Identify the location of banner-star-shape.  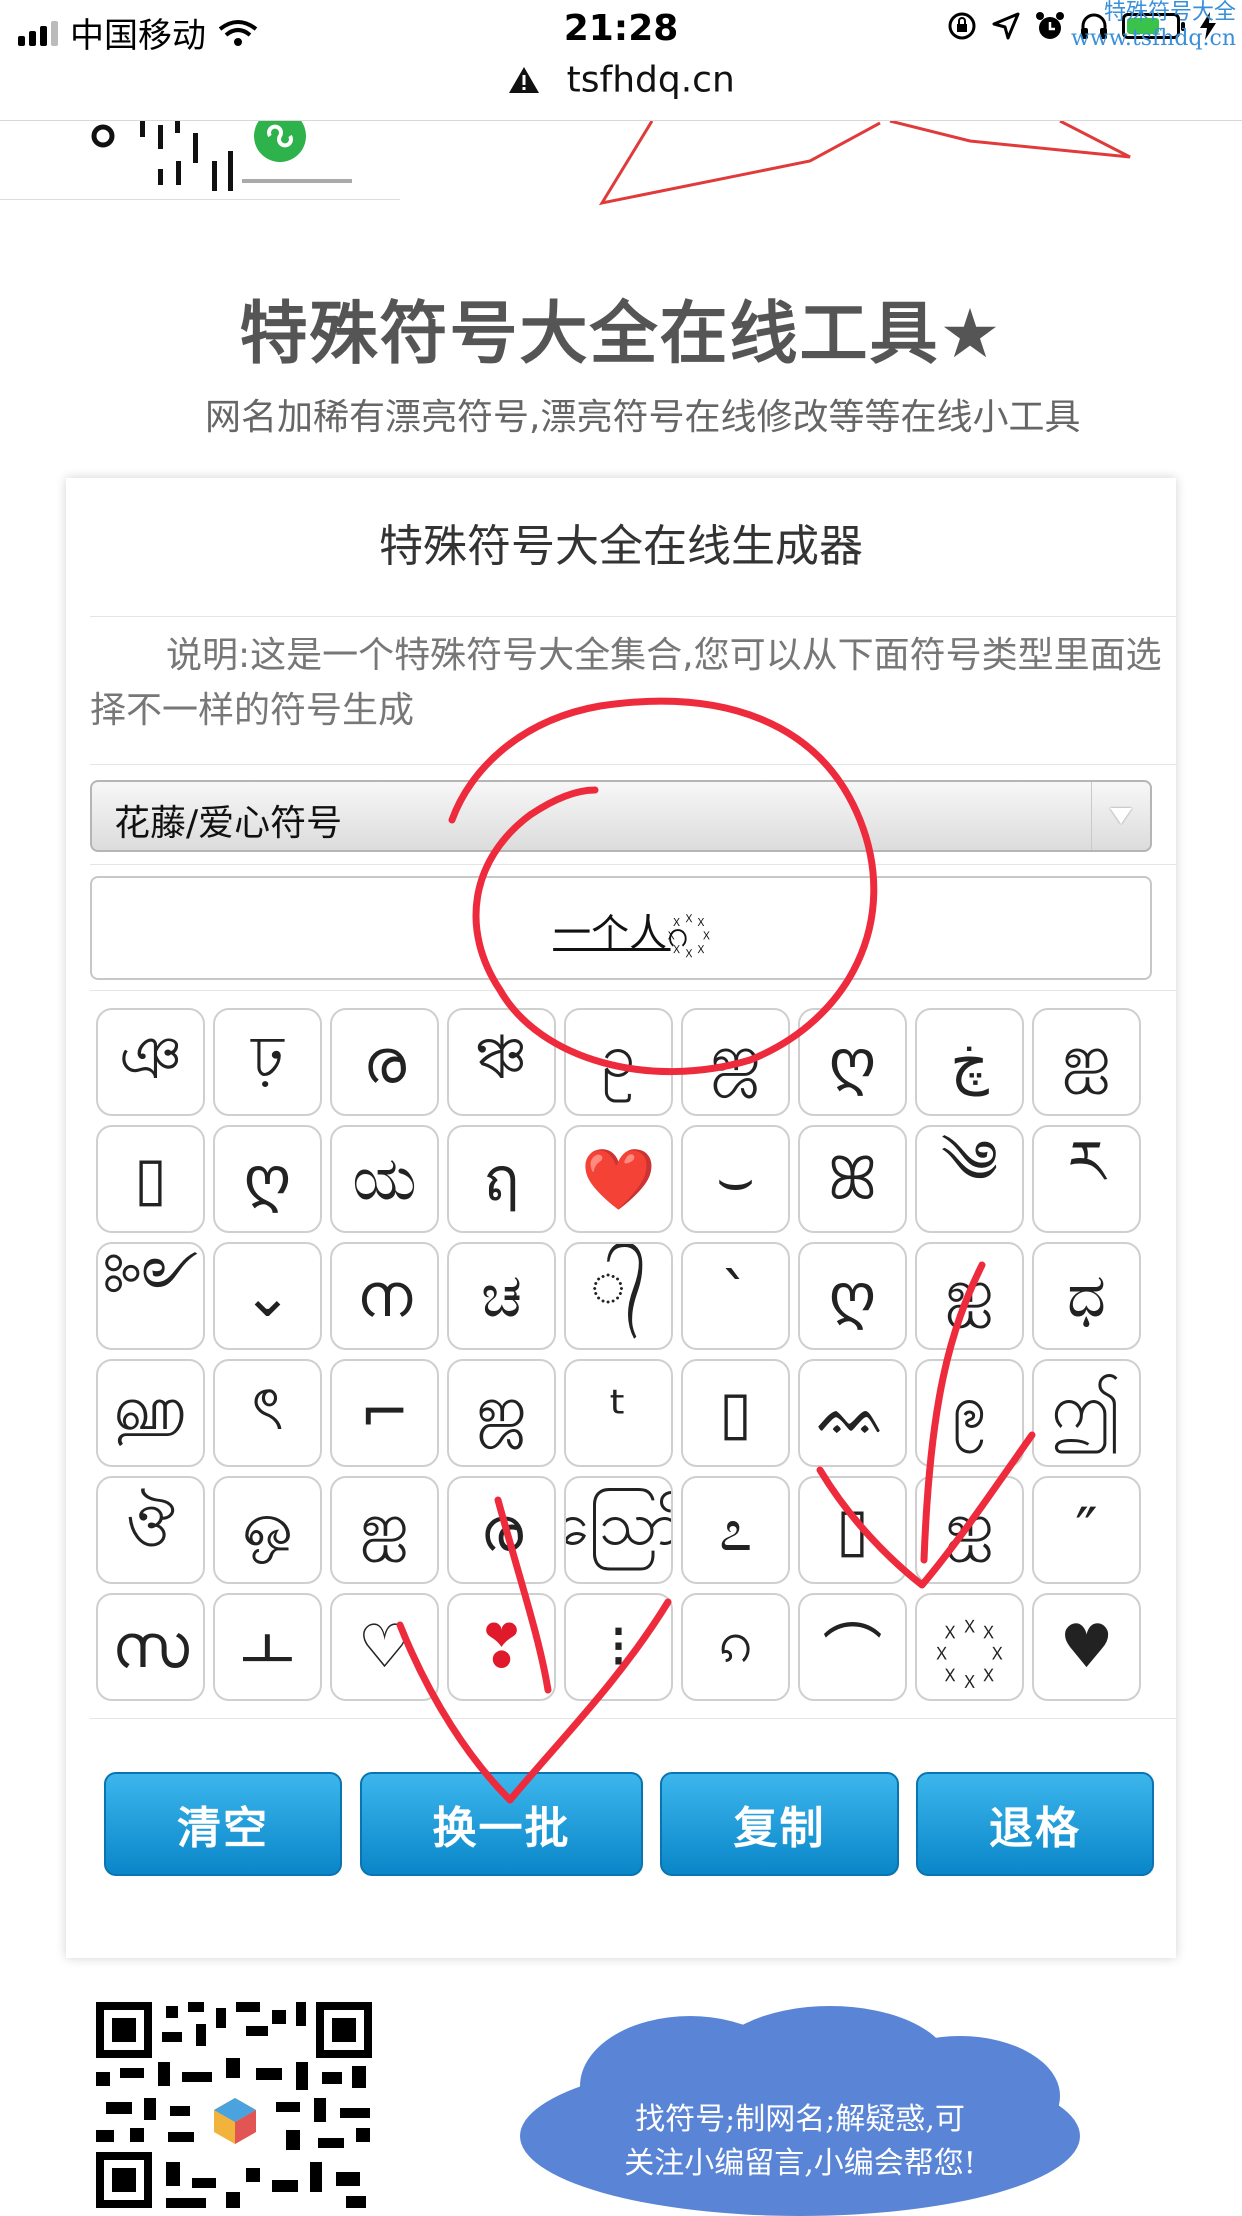
(864, 163).